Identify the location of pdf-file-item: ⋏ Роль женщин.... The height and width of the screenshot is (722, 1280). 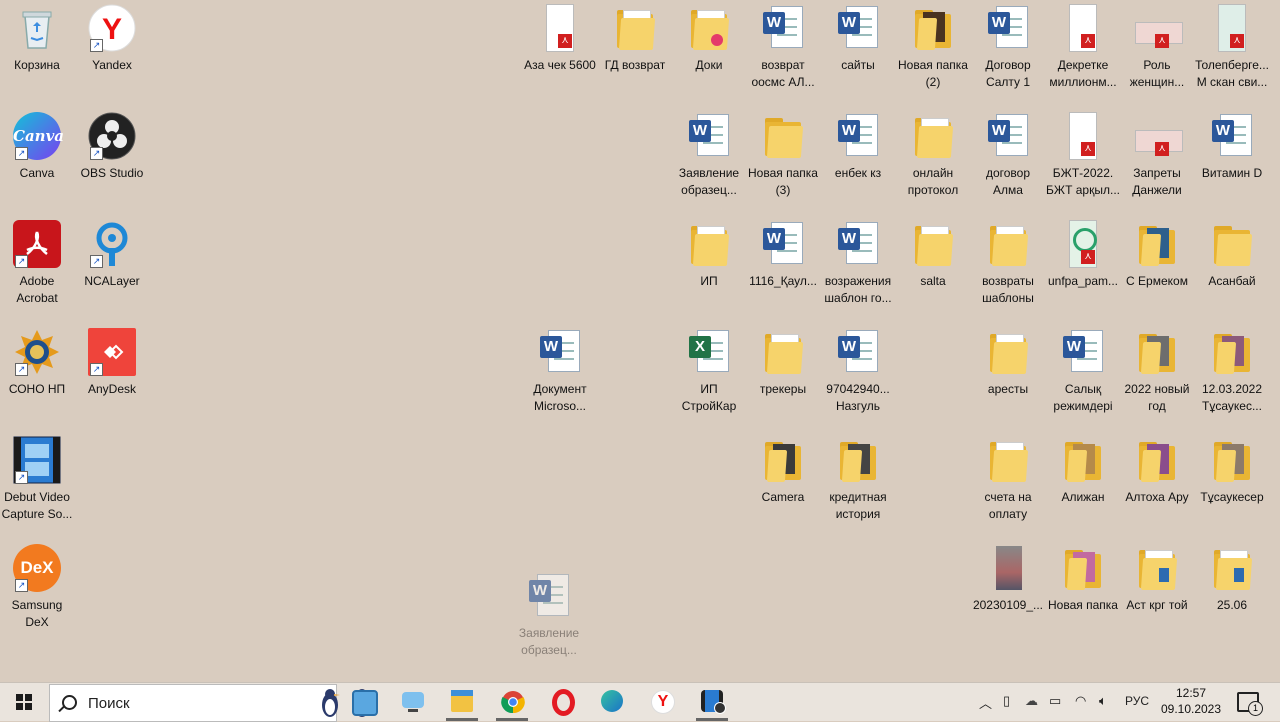
(1157, 52).